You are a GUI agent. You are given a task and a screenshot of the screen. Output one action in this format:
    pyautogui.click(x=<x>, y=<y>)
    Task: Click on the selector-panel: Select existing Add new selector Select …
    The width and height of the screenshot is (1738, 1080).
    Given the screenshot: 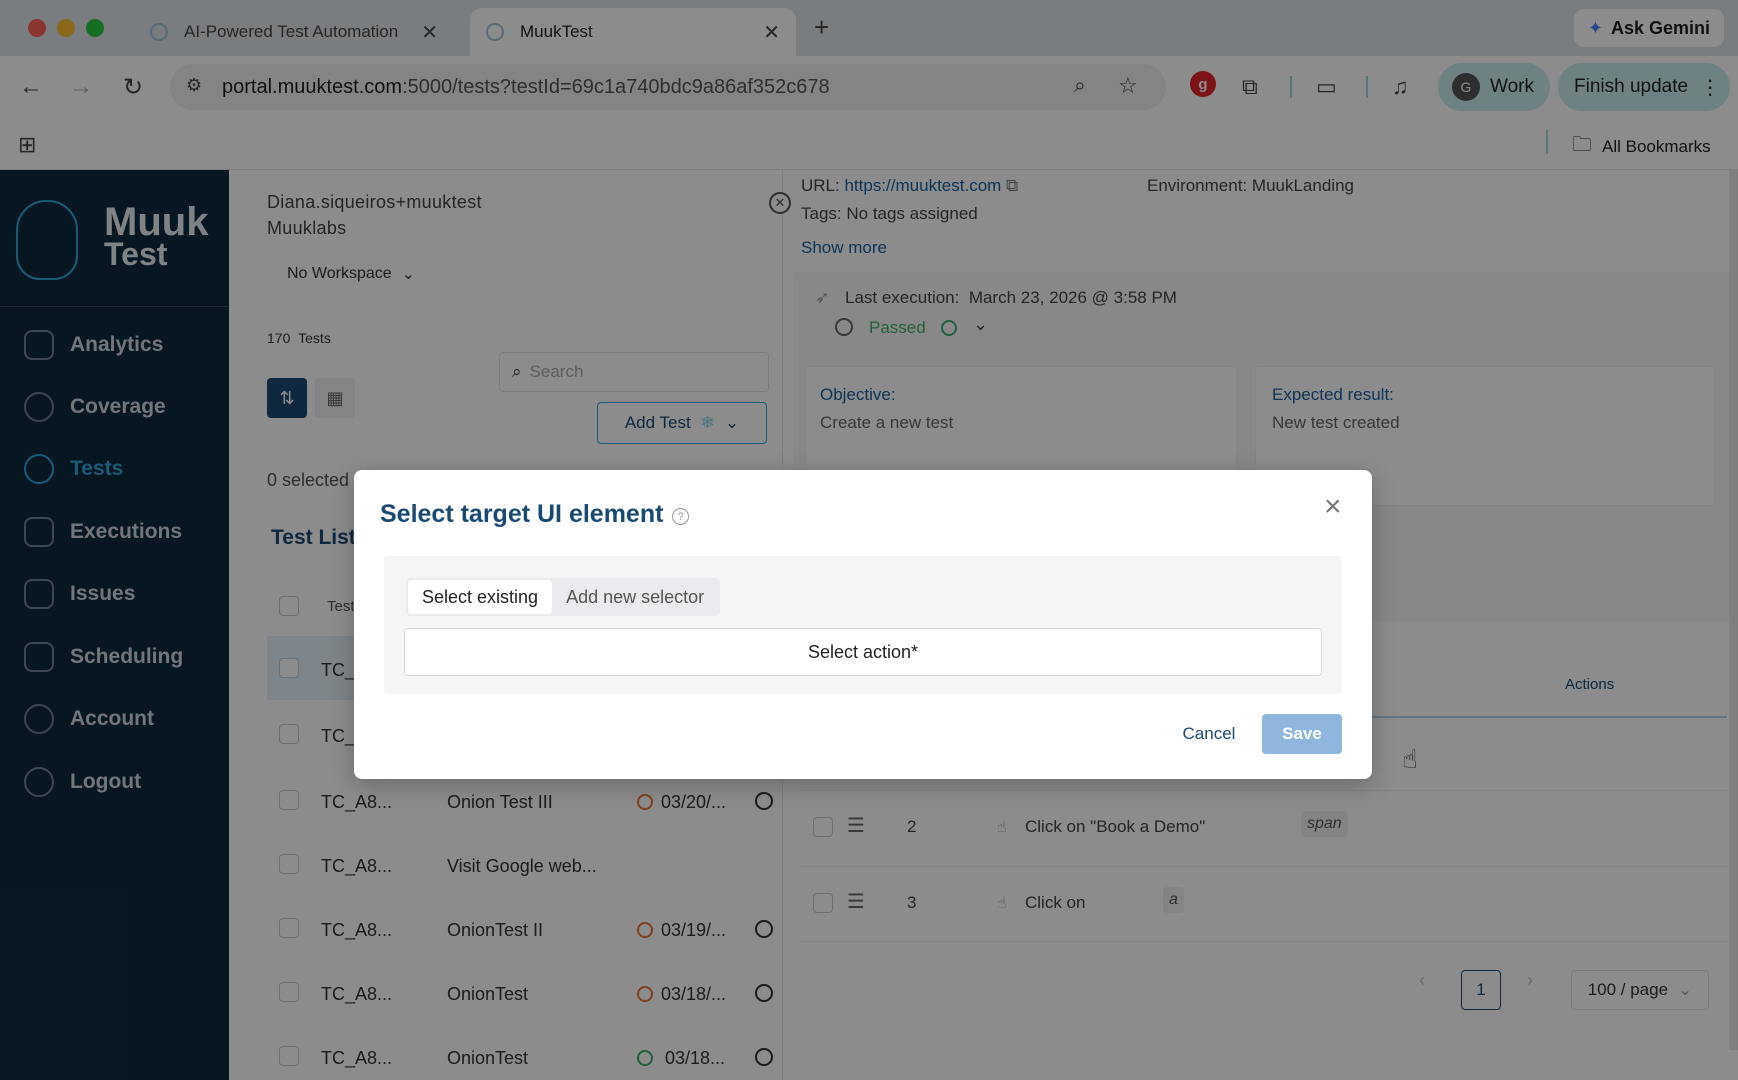 What is the action you would take?
    pyautogui.click(x=863, y=625)
    